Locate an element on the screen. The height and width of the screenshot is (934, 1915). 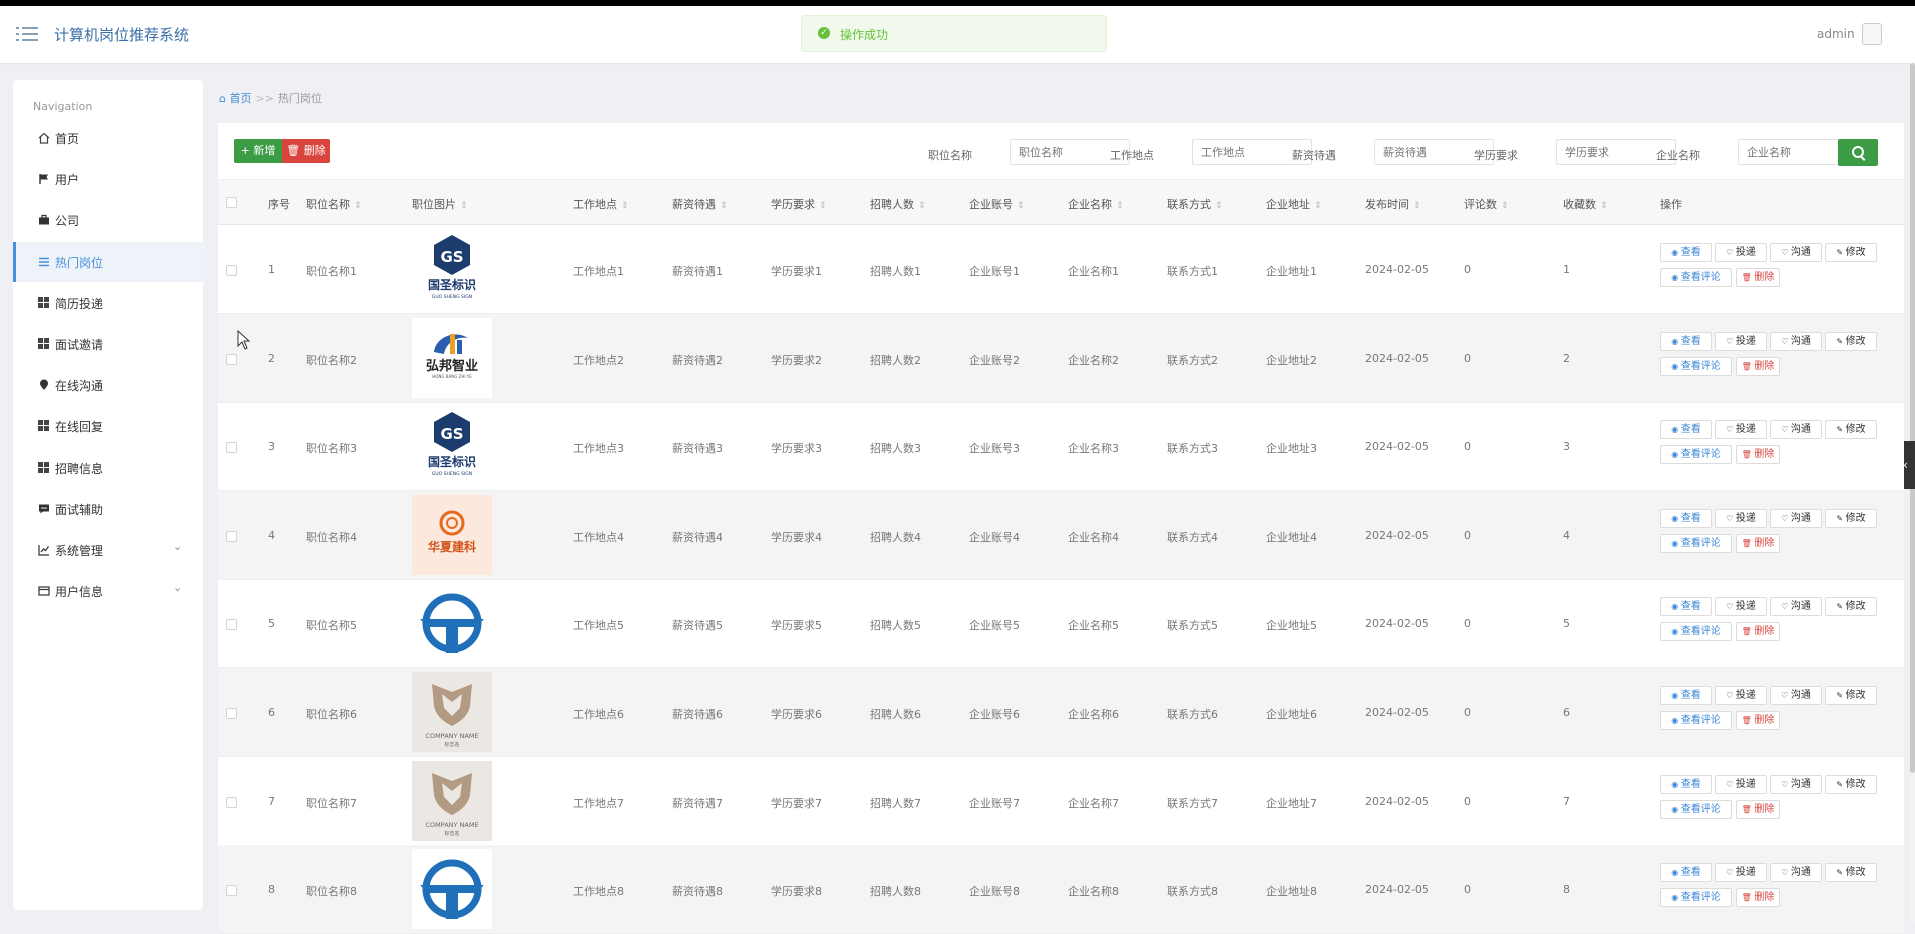
column-header-6: 学历要求 ⇕ is located at coordinates (799, 204).